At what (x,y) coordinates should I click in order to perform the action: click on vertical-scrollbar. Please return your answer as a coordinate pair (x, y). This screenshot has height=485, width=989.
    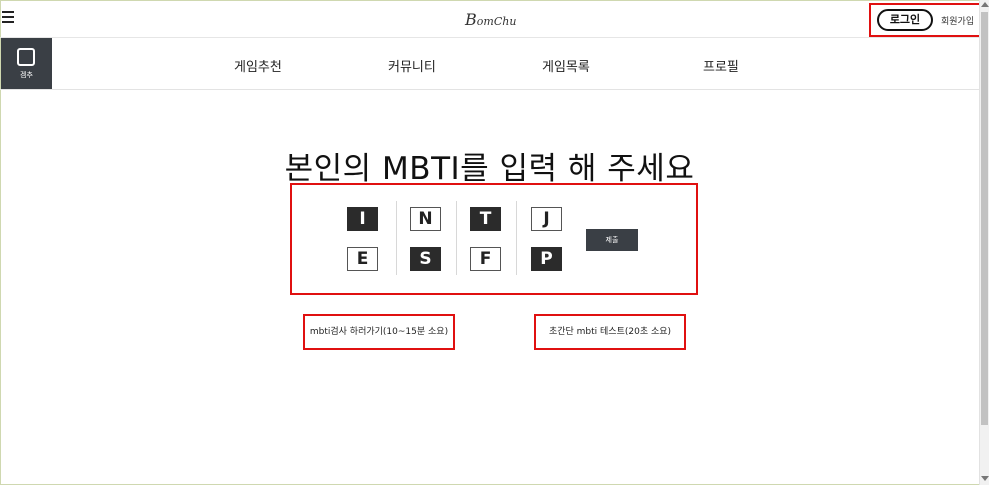
    Looking at the image, I should click on (984, 242).